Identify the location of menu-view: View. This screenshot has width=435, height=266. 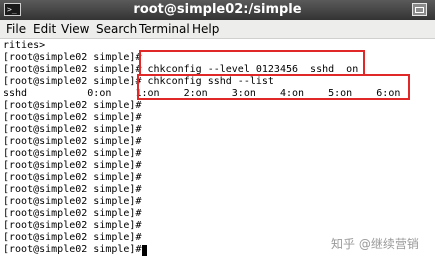
(75, 29).